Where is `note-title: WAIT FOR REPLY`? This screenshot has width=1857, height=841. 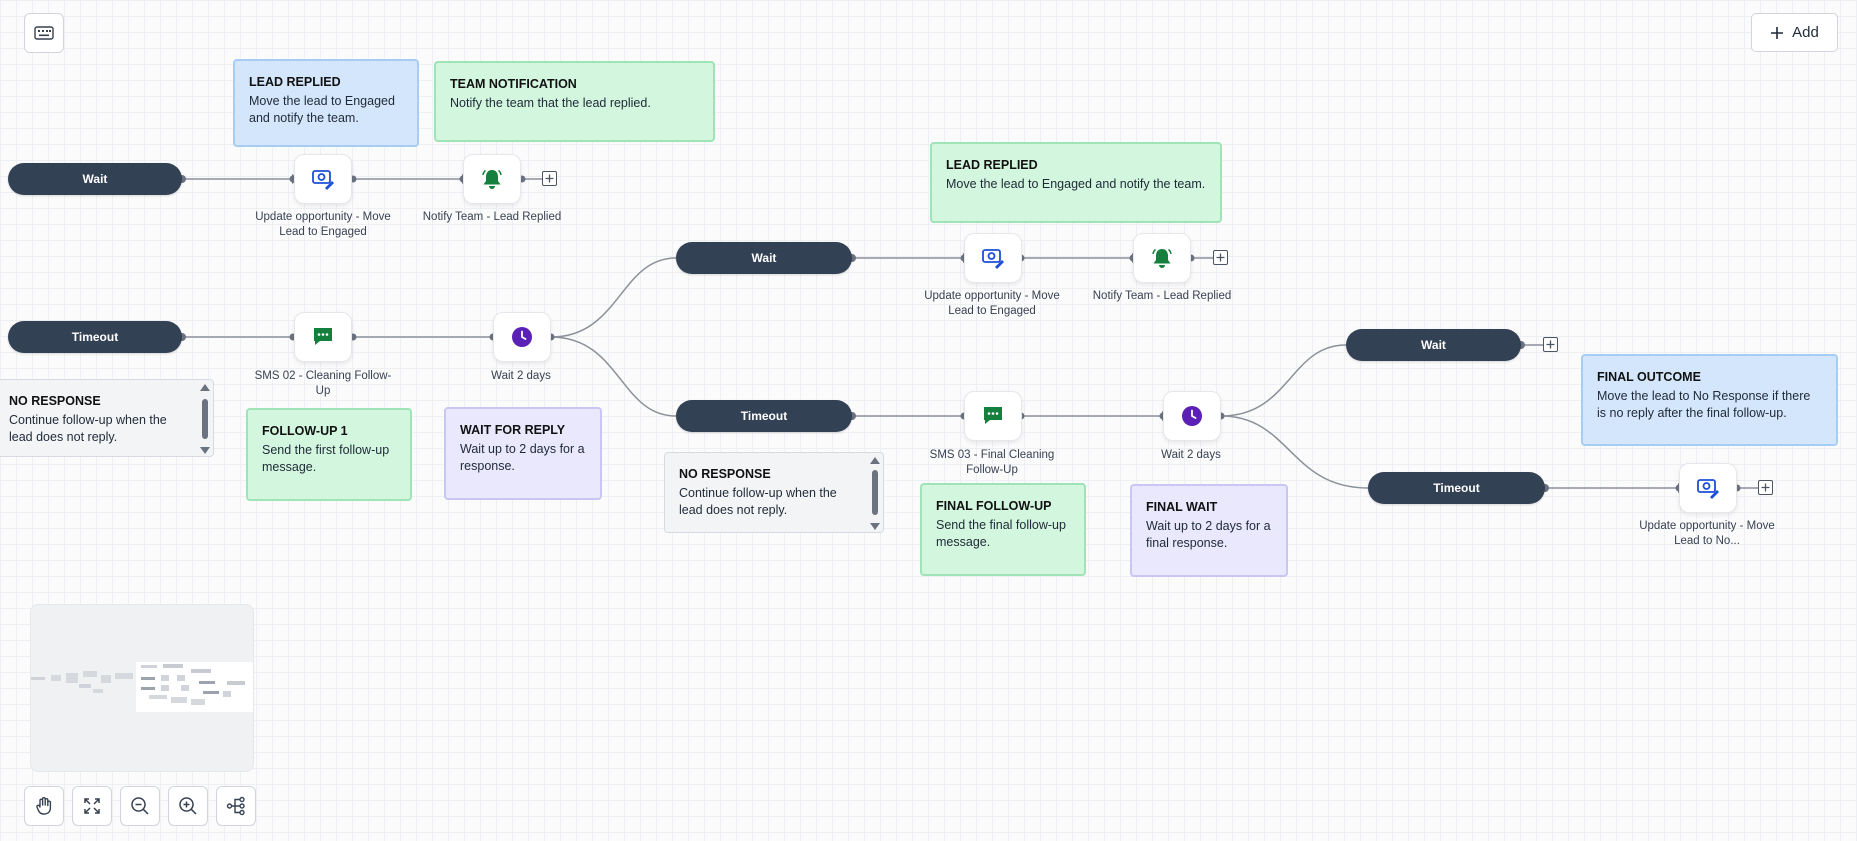
note-title: WAIT FOR REPLY is located at coordinates (513, 430).